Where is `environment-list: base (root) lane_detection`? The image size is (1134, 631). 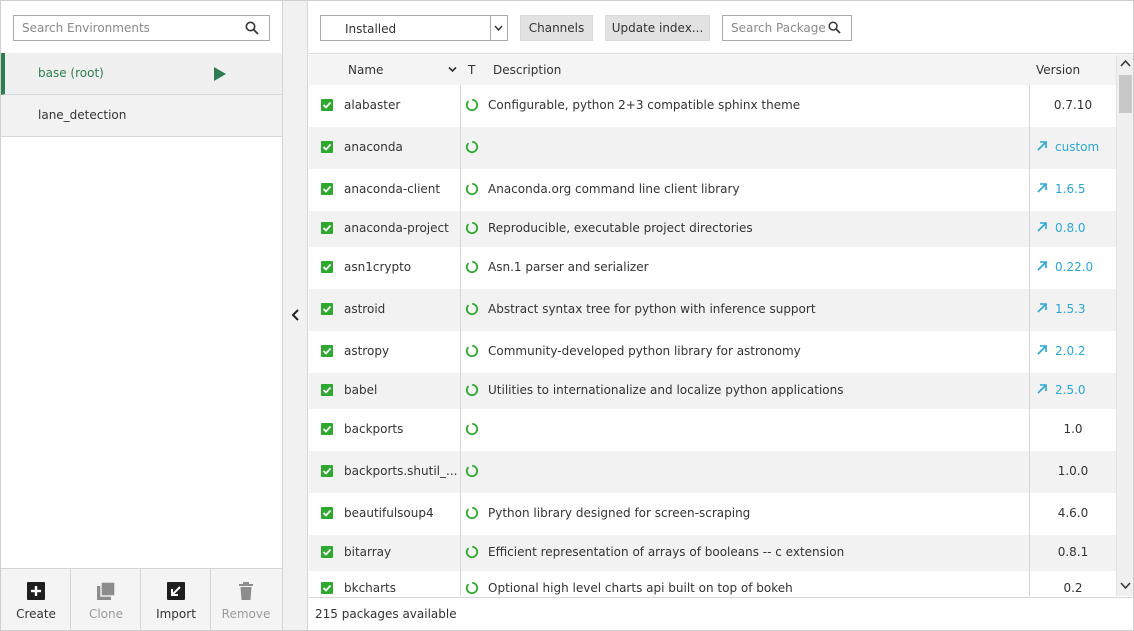
environment-list: base (root) lane_detection is located at coordinates (141, 95).